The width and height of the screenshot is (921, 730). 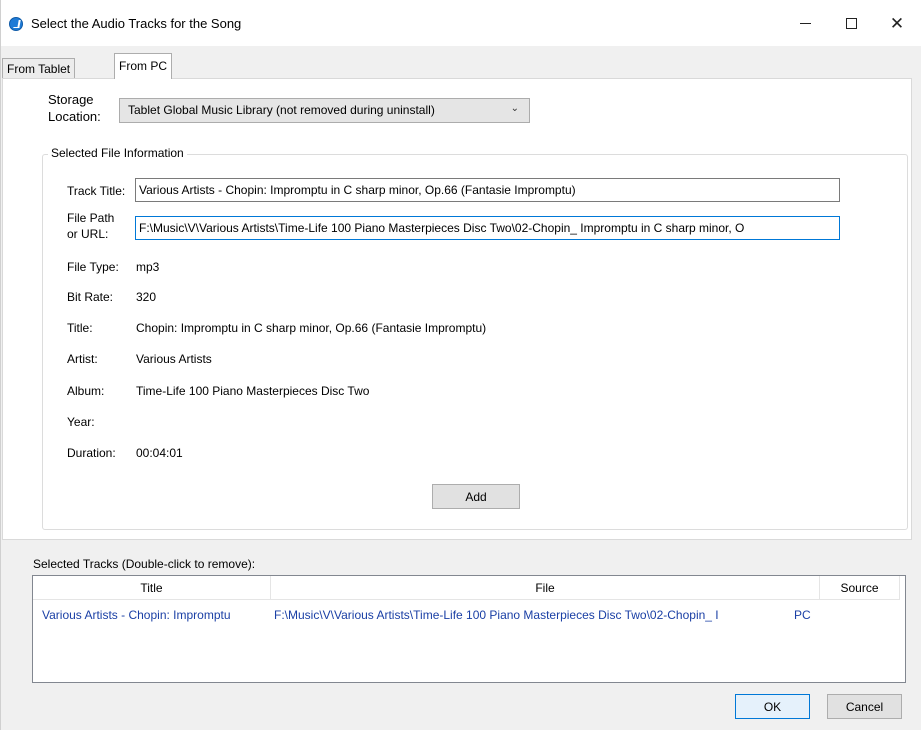 What do you see at coordinates (96, 191) in the screenshot?
I see `track-title-label: Track Title:` at bounding box center [96, 191].